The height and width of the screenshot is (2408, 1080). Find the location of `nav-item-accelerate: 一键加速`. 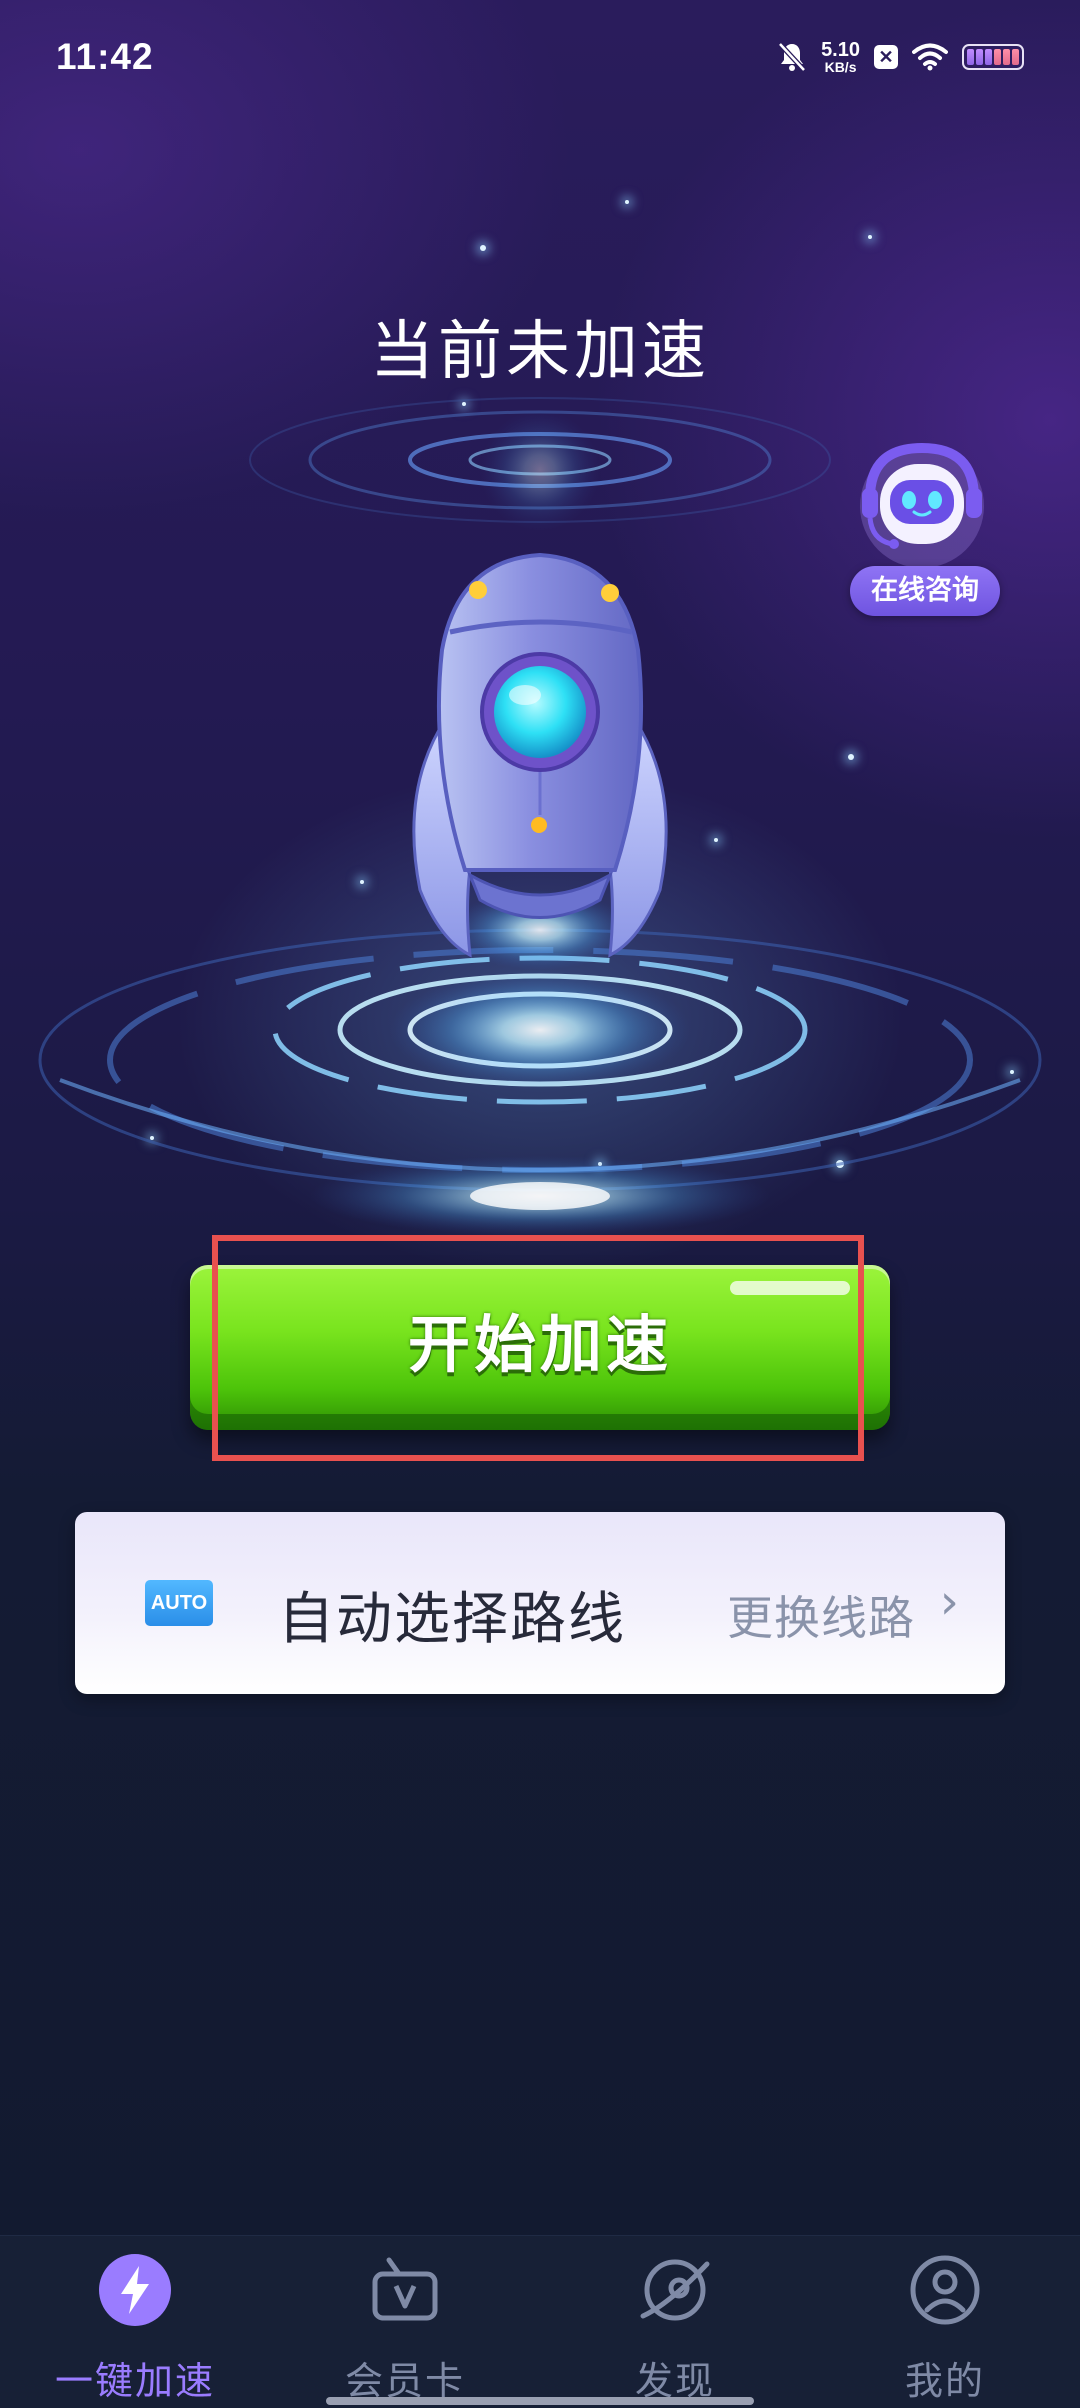

nav-item-accelerate: 一键加速 is located at coordinates (135, 2329).